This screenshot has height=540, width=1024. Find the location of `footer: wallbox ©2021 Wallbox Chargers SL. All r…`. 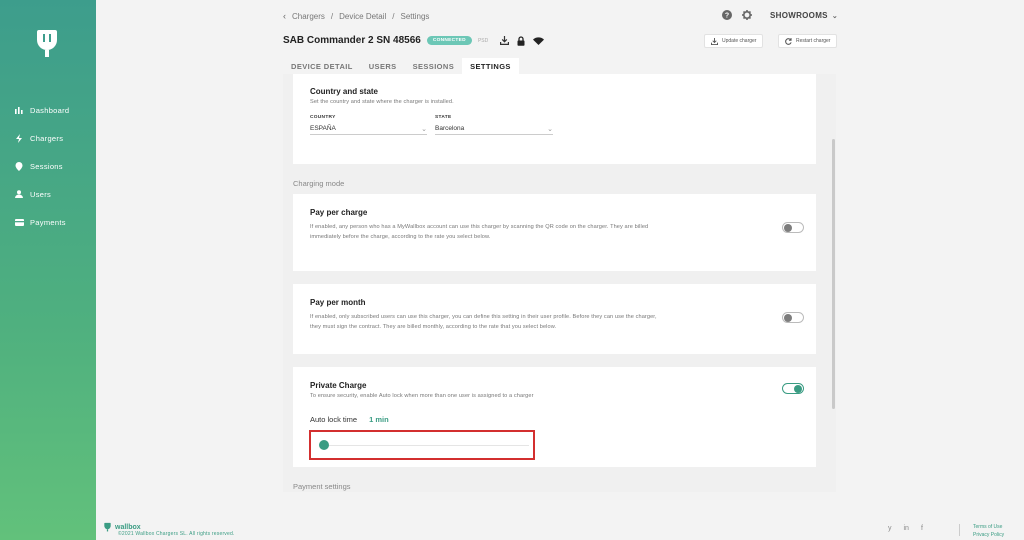

footer: wallbox ©2021 Wallbox Chargers SL. All r… is located at coordinates (560, 529).